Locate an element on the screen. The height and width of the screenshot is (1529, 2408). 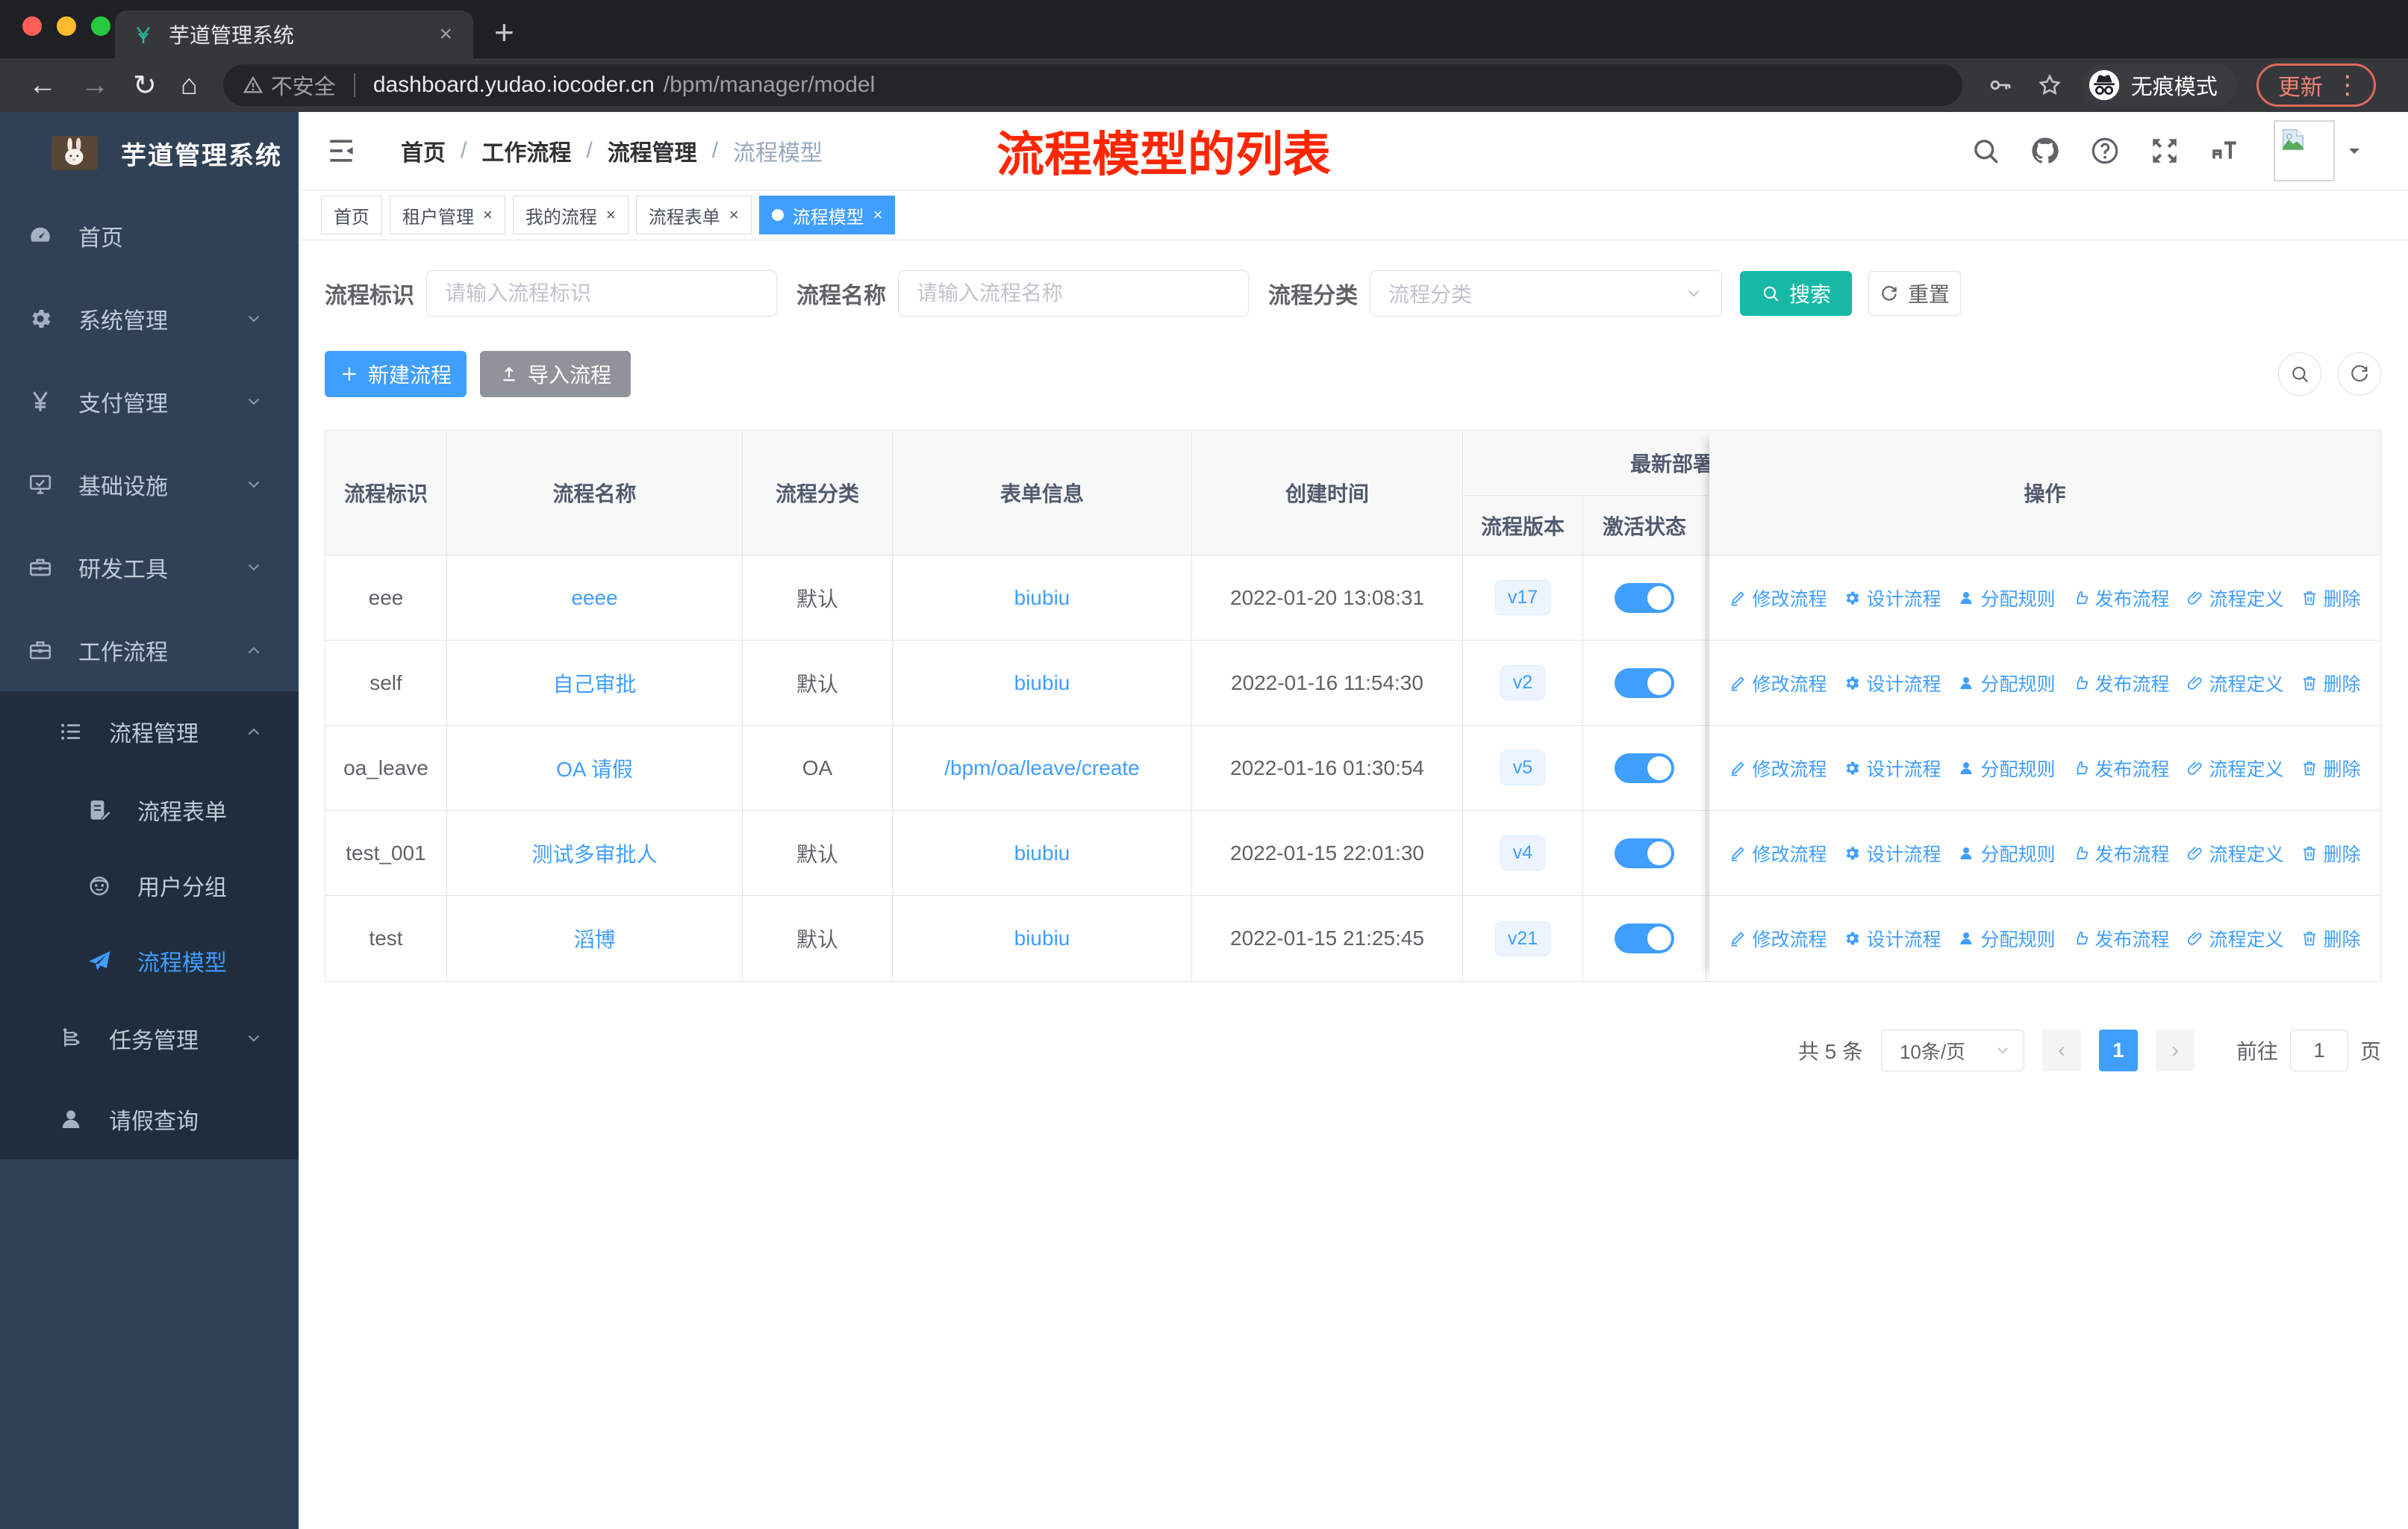
window-controls is located at coordinates (66, 26).